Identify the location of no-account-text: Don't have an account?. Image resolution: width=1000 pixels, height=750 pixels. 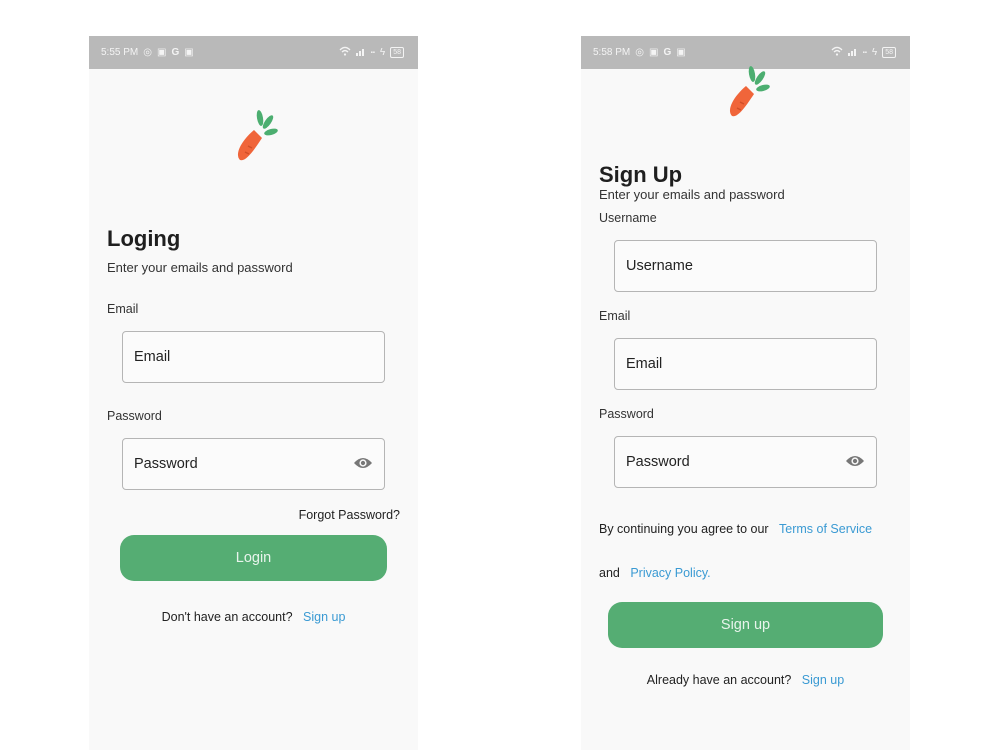
(227, 617).